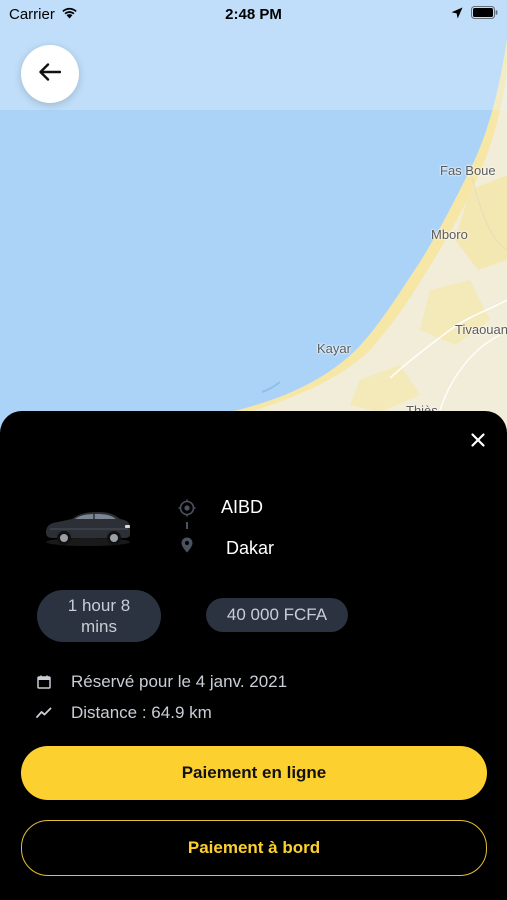 The width and height of the screenshot is (507, 900). I want to click on duration-badge: 1 hour 8 mins, so click(99, 616).